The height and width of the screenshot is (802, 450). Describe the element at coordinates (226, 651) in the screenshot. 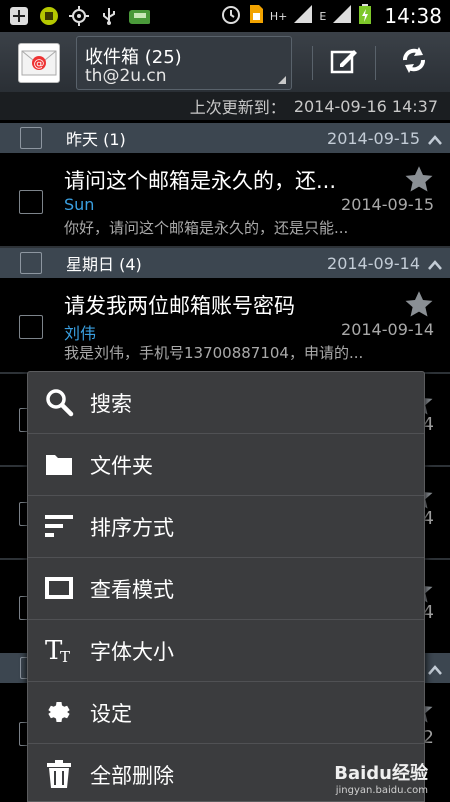

I see `menu-item-font-size: TT 字体大小` at that location.